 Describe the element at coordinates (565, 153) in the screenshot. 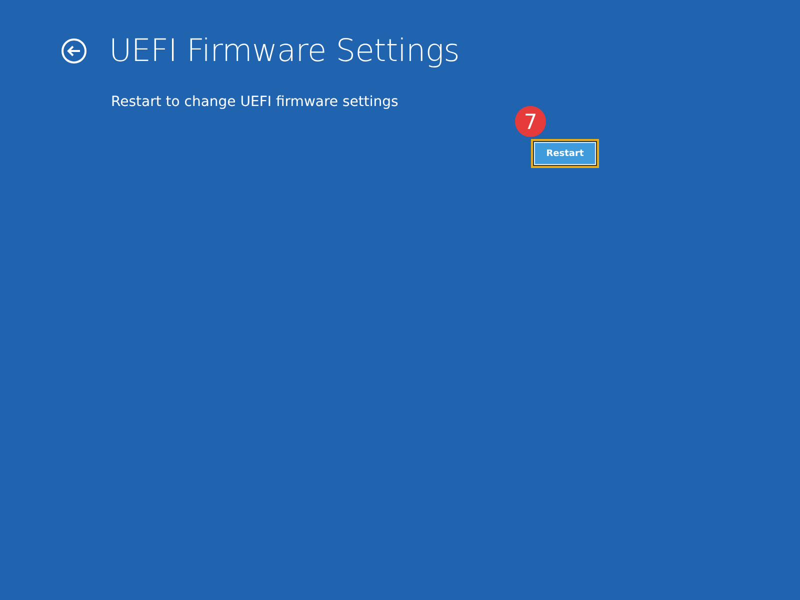

I see `restart-button: Restart` at that location.